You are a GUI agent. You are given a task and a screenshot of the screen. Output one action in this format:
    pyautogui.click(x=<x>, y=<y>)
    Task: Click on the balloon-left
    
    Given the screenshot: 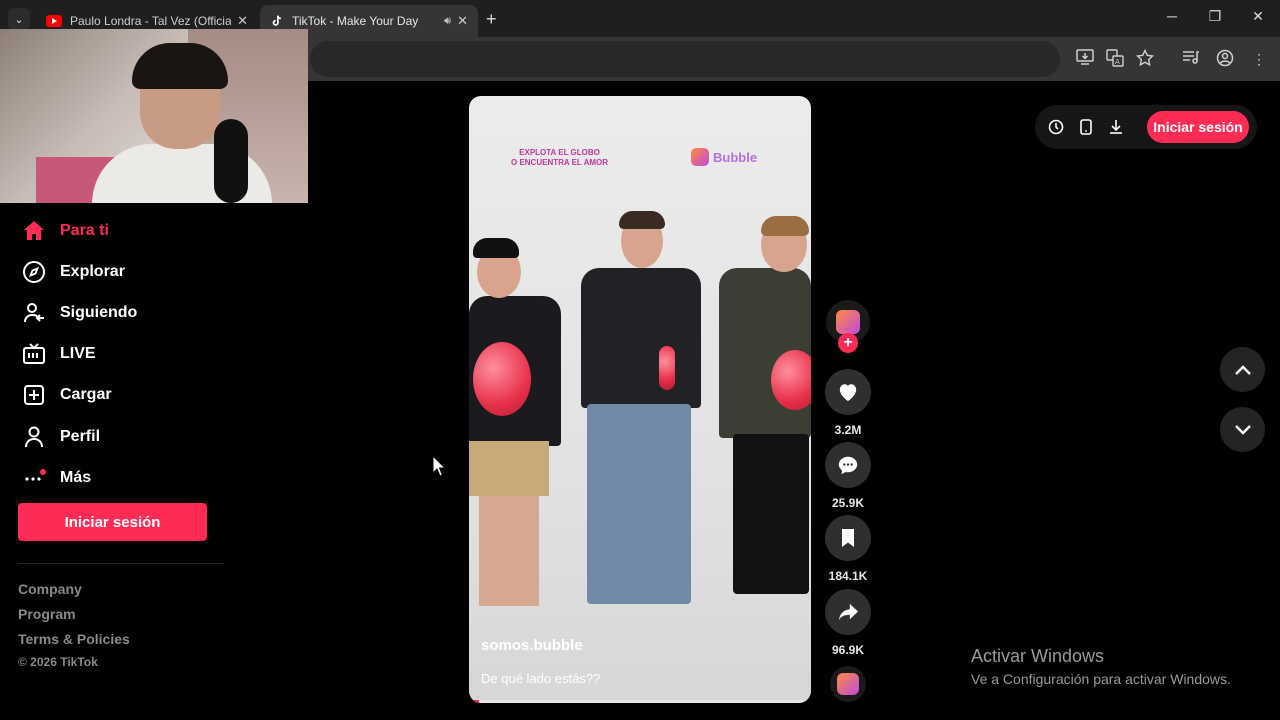 What is the action you would take?
    pyautogui.click(x=502, y=379)
    